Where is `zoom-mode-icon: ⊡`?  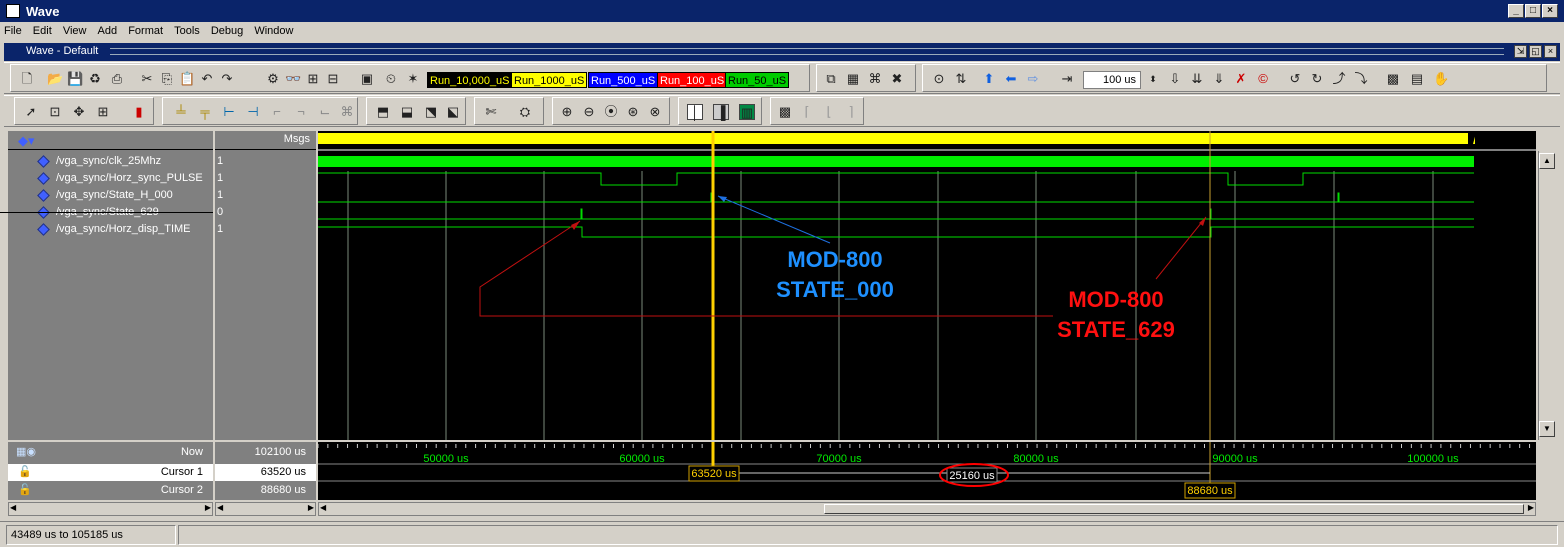 zoom-mode-icon: ⊡ is located at coordinates (55, 112).